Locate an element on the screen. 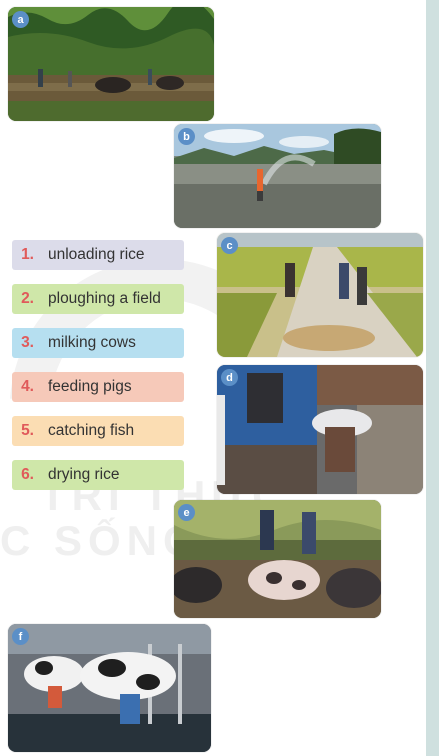 This screenshot has height=756, width=439. phrase-item: 3. milking cows is located at coordinates (98, 343).